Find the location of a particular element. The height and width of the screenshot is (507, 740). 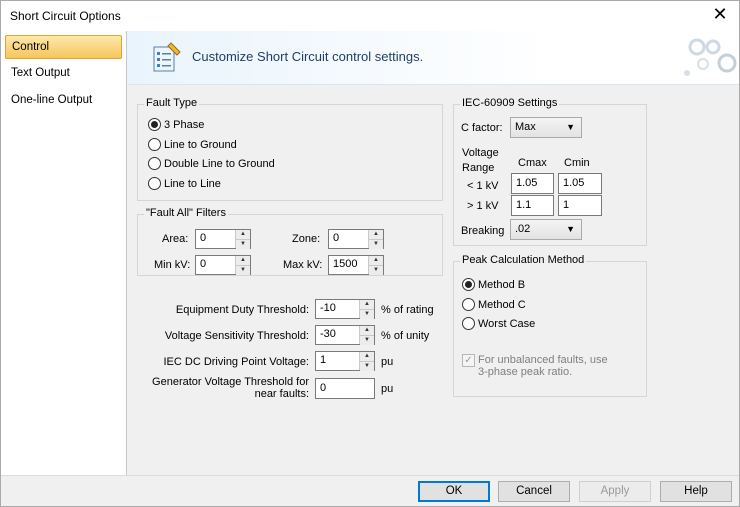

sensitivity-threshold-label: Voltage Sensitivity Threshold: is located at coordinates (236, 336).